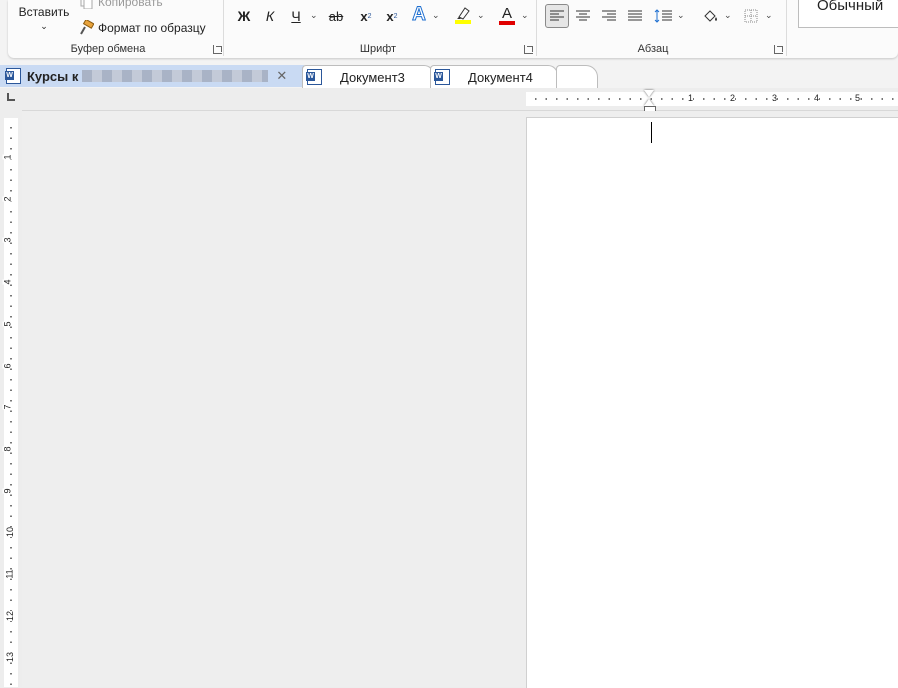 This screenshot has height=688, width=898. I want to click on strikethrough-button: ab, so click(336, 16).